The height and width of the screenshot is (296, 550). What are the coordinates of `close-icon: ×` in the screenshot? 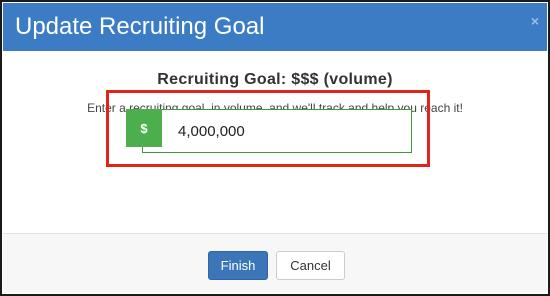 It's located at (535, 21).